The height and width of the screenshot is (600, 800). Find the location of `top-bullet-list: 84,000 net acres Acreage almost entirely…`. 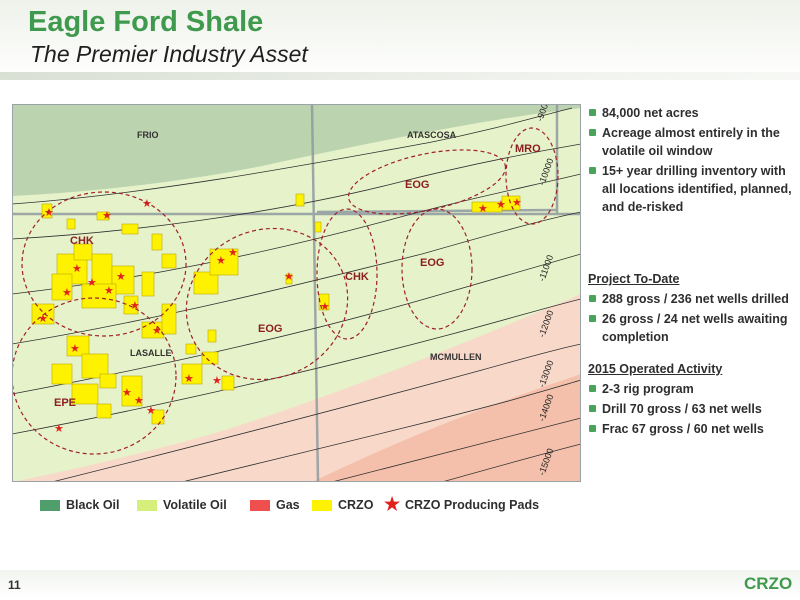

top-bullet-list: 84,000 net acres Acreage almost entirely… is located at coordinates (693, 160).